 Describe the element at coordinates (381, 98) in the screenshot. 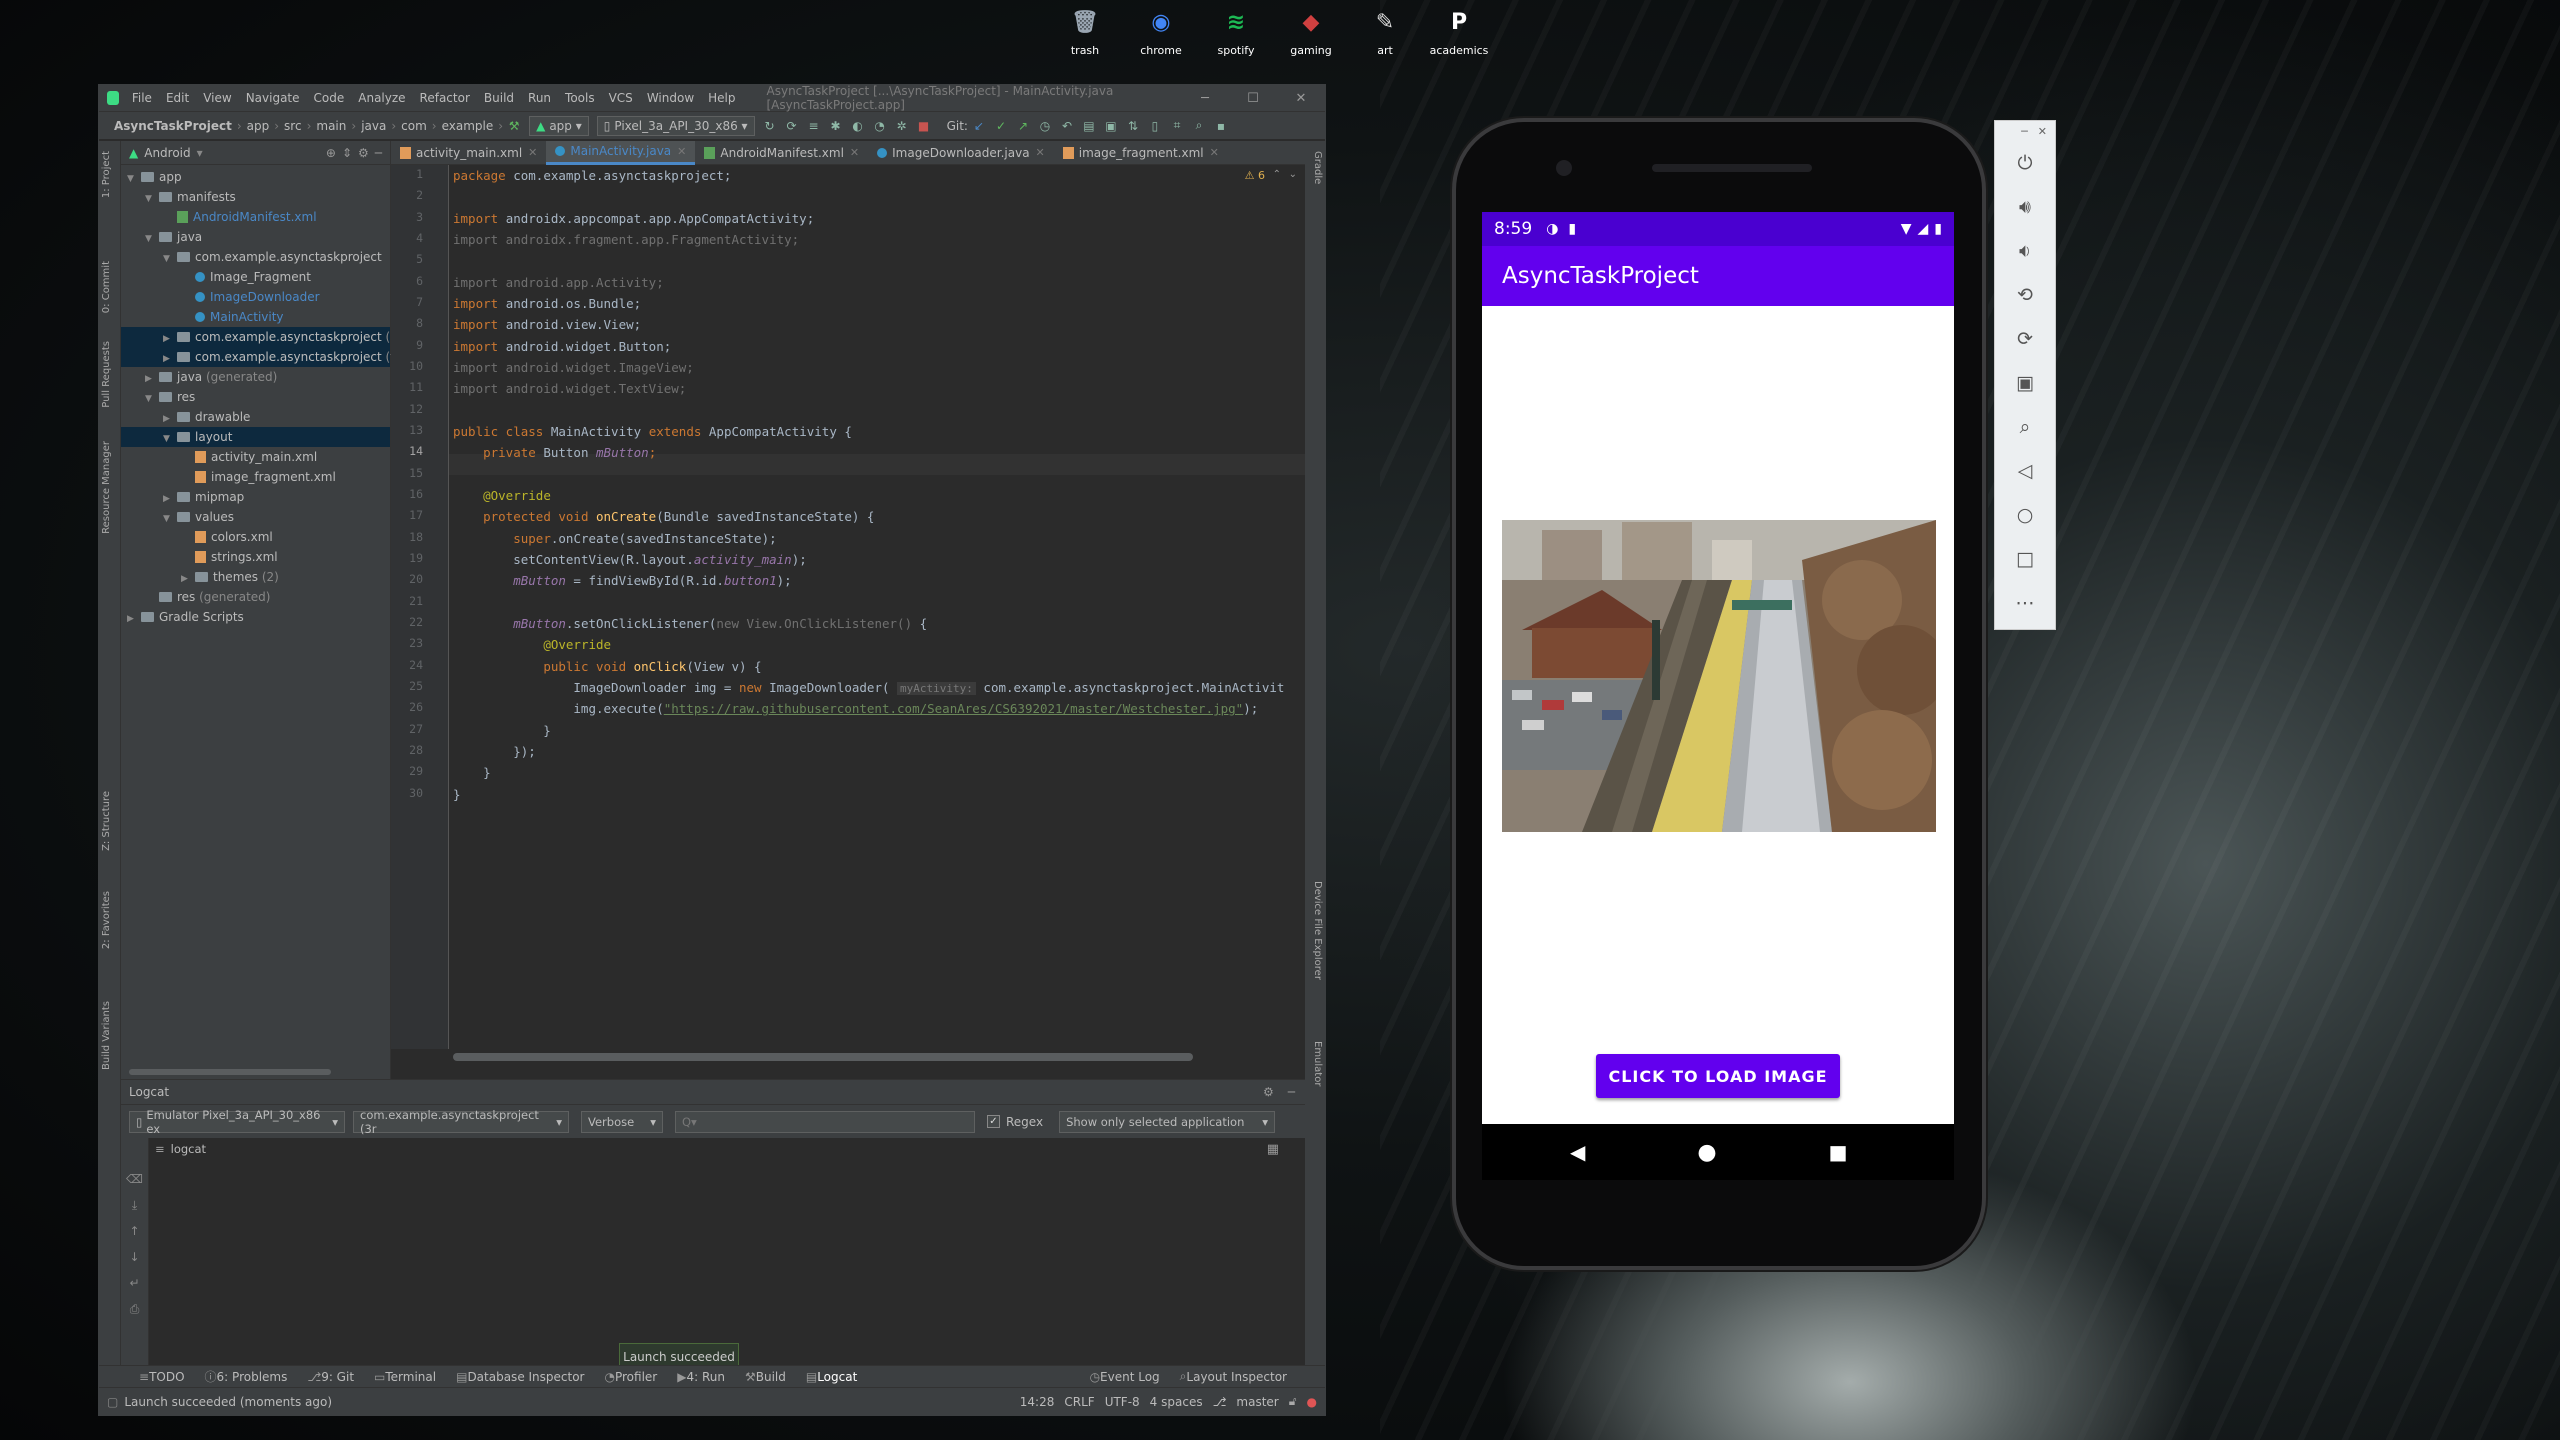

I see `menu-item: Analyze` at that location.